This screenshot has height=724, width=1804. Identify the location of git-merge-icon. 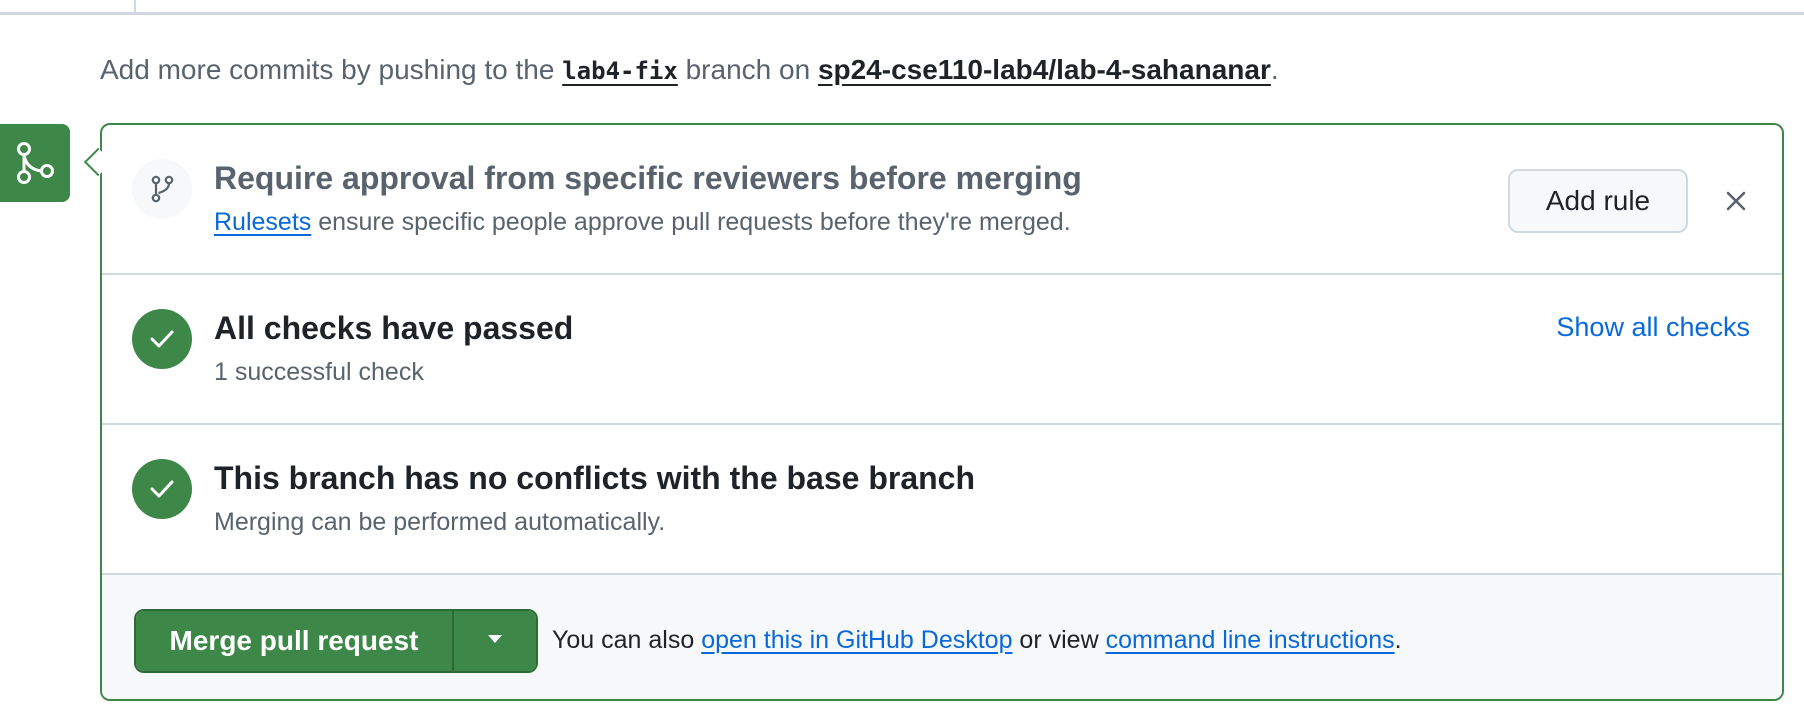
(35, 163).